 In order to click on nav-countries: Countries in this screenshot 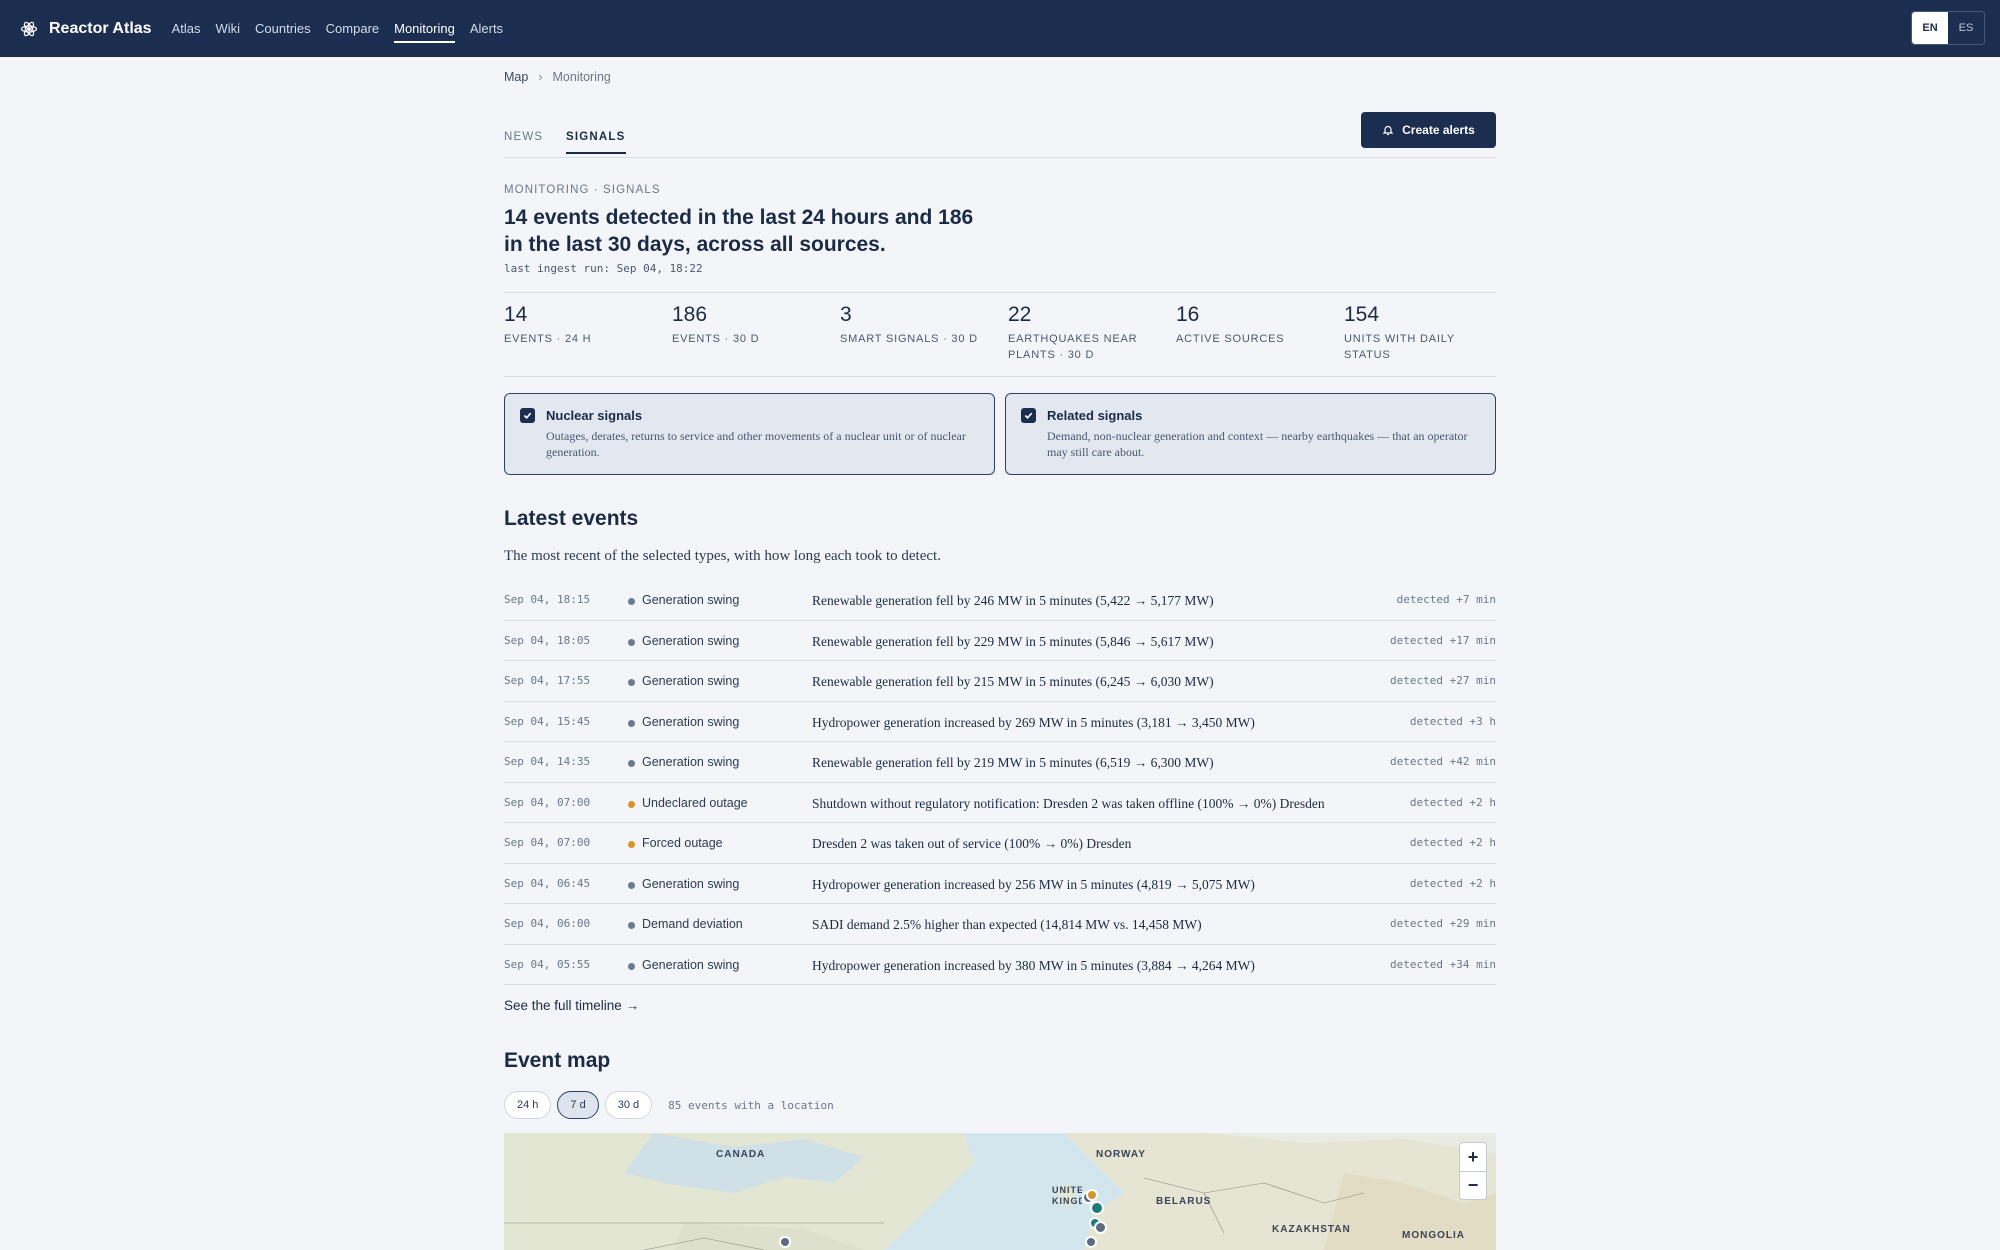, I will do `click(283, 28)`.